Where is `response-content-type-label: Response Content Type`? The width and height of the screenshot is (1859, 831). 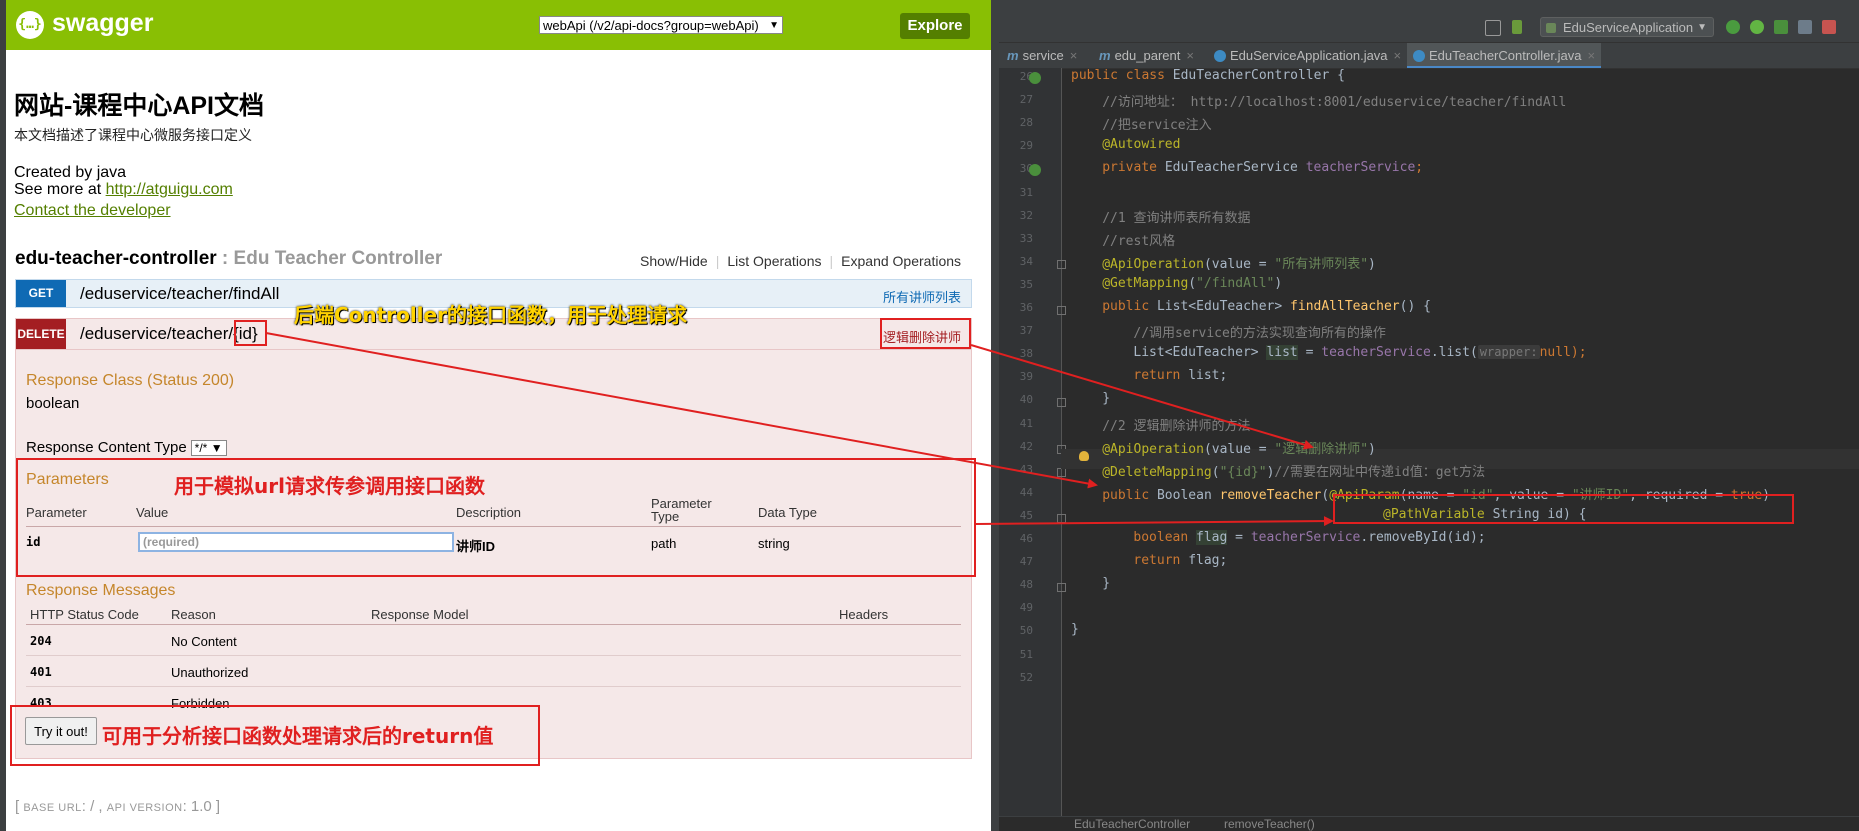 response-content-type-label: Response Content Type is located at coordinates (106, 447).